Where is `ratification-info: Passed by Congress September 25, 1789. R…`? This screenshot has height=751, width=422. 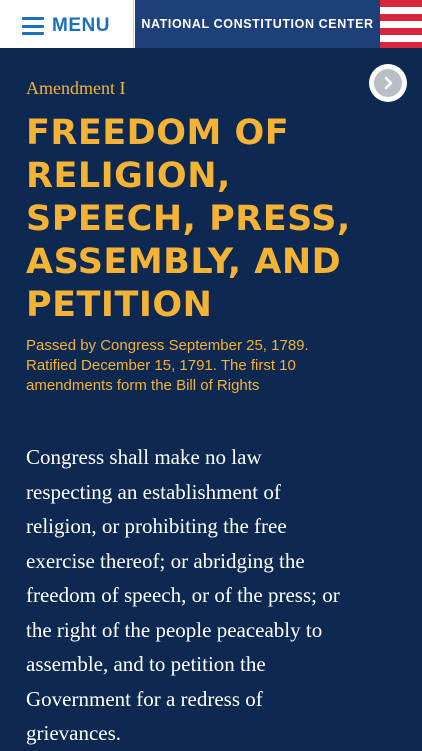 ratification-info: Passed by Congress September 25, 1789. R… is located at coordinates (167, 365).